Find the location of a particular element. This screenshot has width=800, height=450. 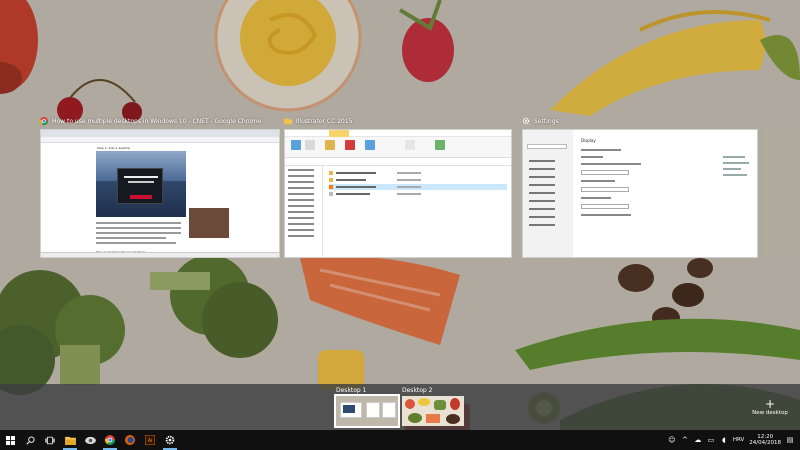

search-button is located at coordinates (30, 440).